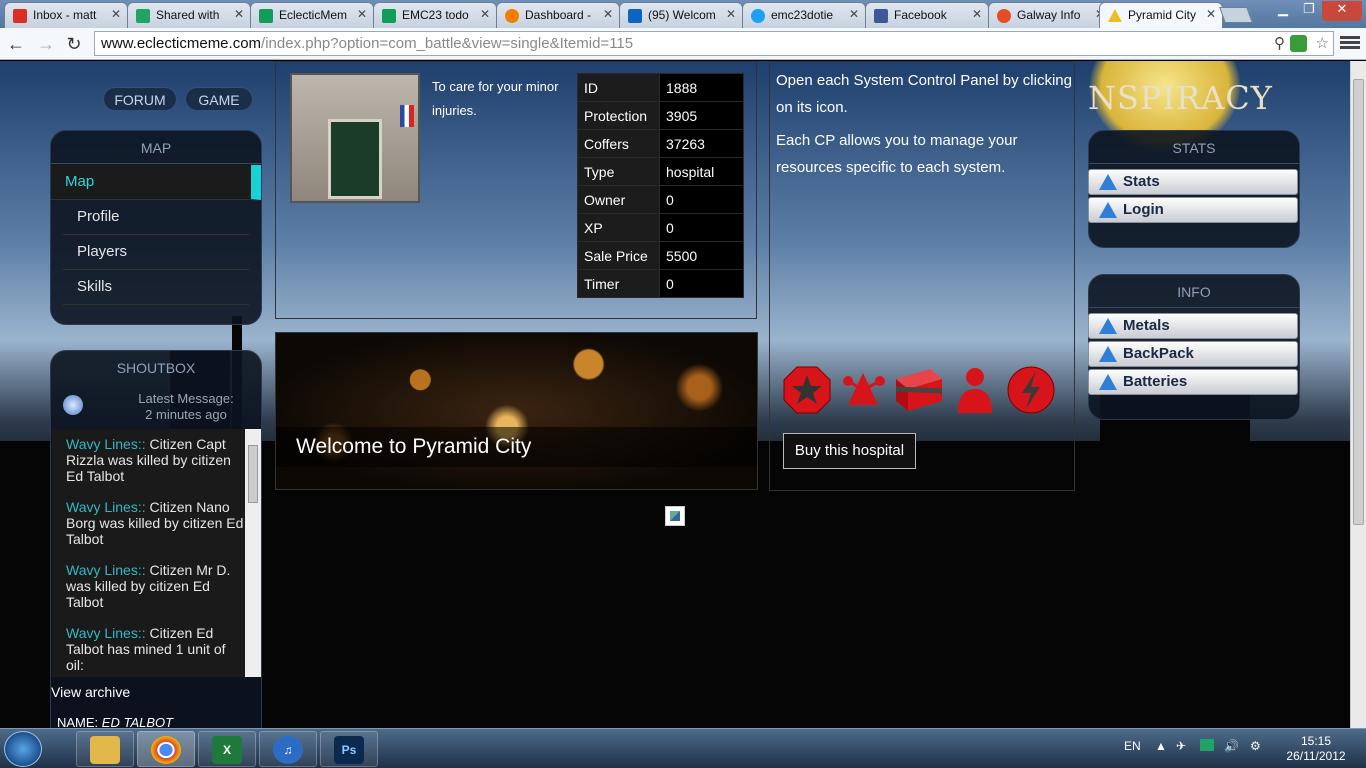 The width and height of the screenshot is (1366, 768). Describe the element at coordinates (919, 390) in the screenshot. I see `box-icon` at that location.